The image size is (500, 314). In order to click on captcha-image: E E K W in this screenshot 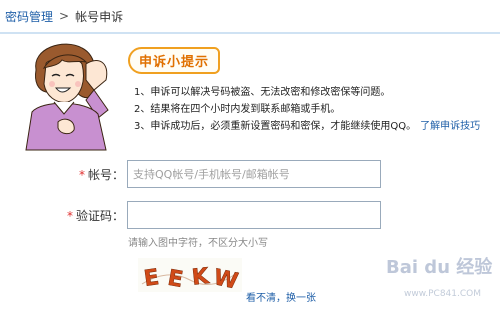, I will do `click(190, 275)`.